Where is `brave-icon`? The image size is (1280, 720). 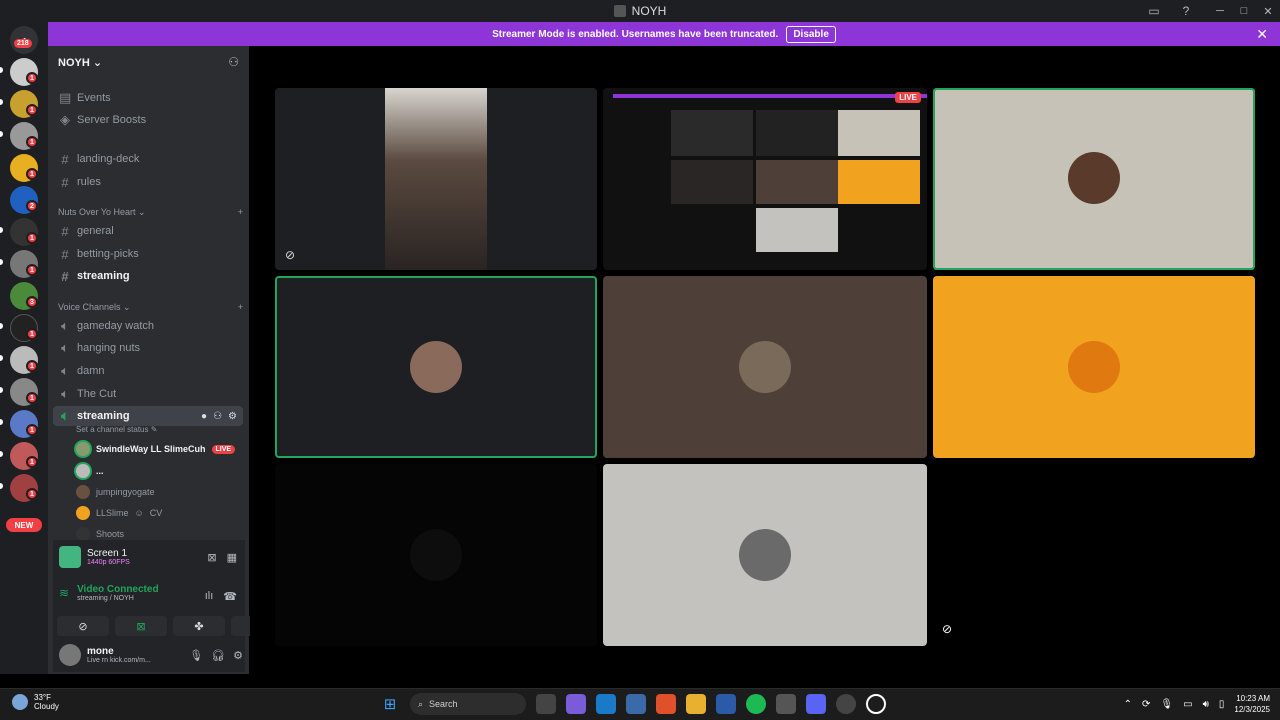
brave-icon is located at coordinates (666, 704).